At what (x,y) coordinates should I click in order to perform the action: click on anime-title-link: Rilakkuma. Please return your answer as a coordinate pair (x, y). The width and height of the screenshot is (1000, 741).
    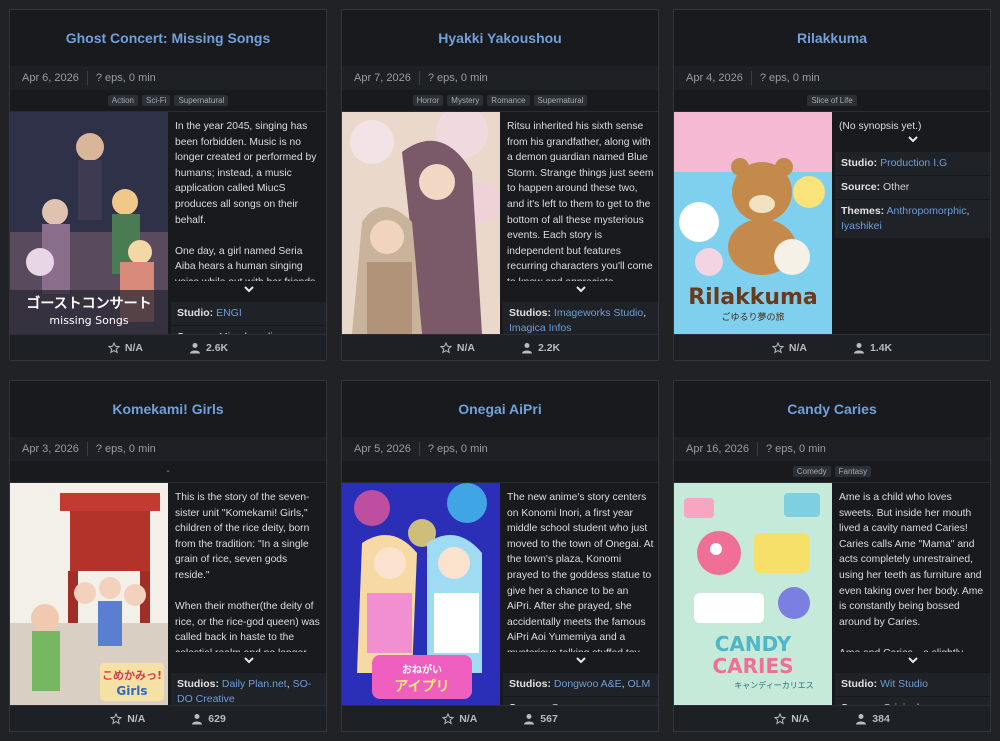
    Looking at the image, I should click on (832, 38).